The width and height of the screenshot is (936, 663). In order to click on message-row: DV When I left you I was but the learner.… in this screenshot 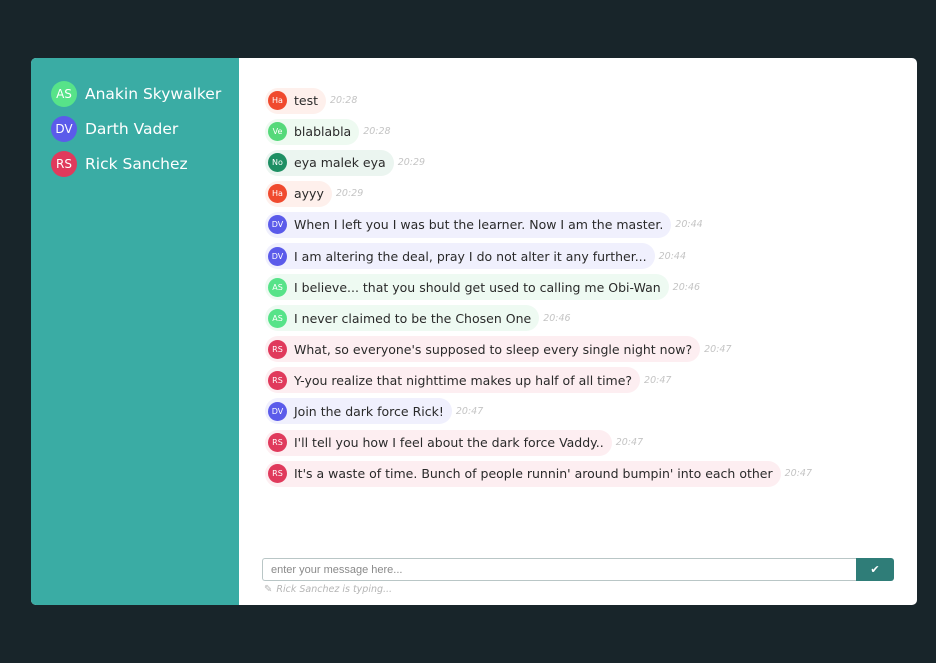, I will do `click(586, 224)`.